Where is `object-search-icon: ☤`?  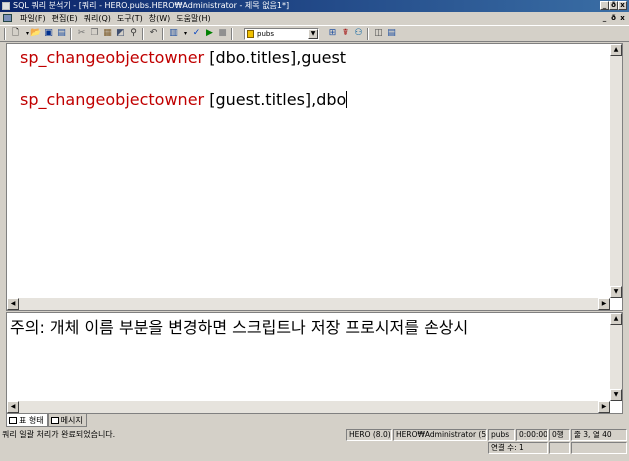 object-search-icon: ☤ is located at coordinates (345, 33).